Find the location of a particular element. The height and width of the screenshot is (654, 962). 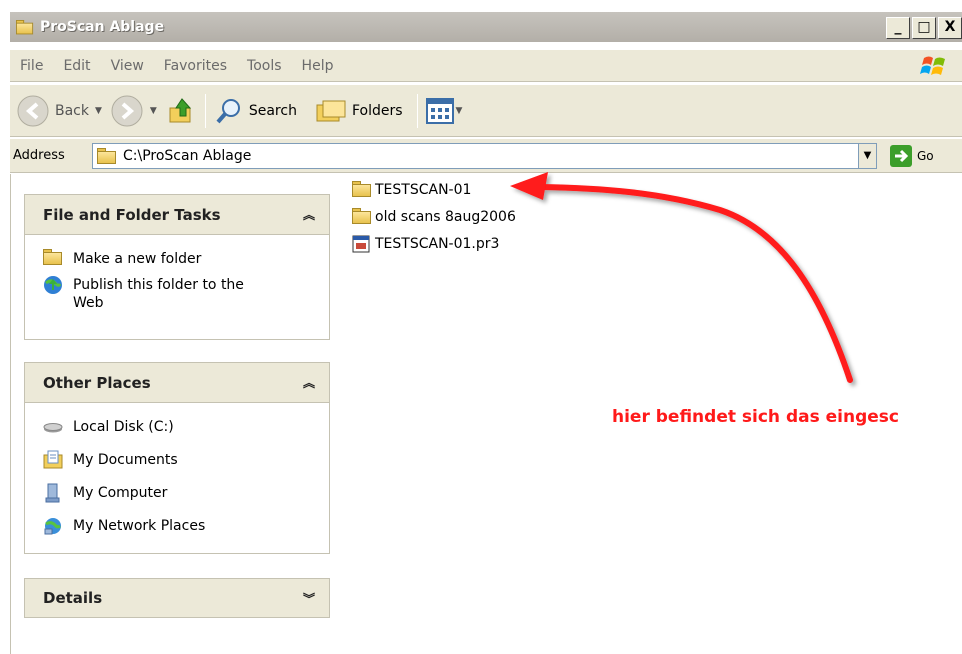

back-dropdown-icon: ▼ is located at coordinates (98, 111).